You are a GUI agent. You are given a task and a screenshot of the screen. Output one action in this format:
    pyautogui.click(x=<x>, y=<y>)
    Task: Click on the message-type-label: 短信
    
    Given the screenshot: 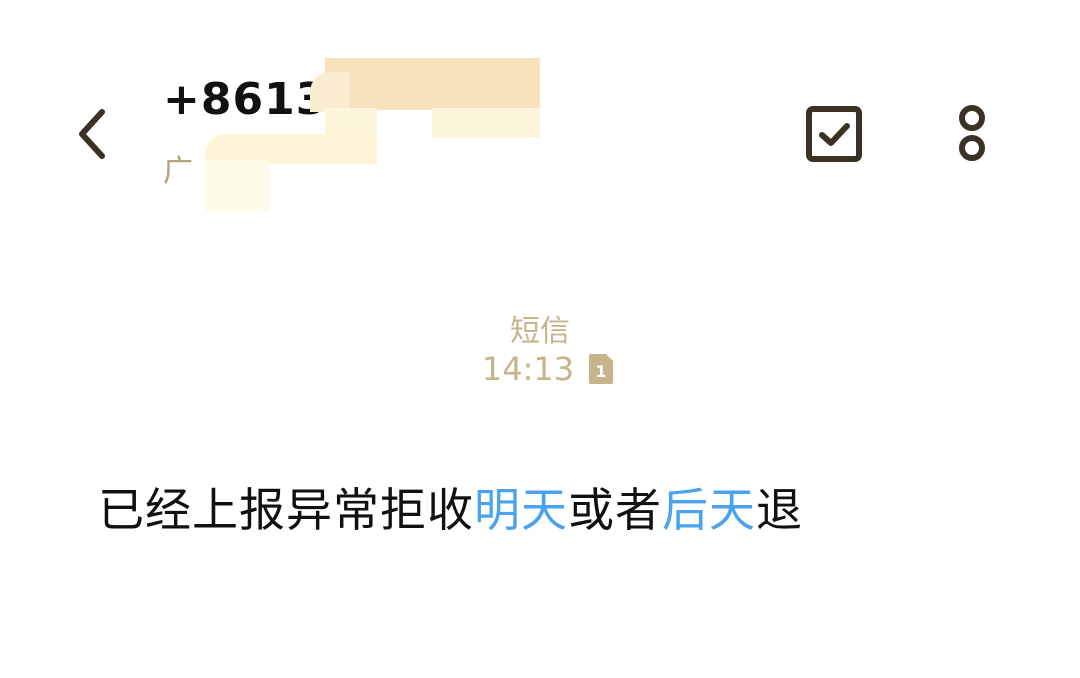 What is the action you would take?
    pyautogui.click(x=540, y=331)
    